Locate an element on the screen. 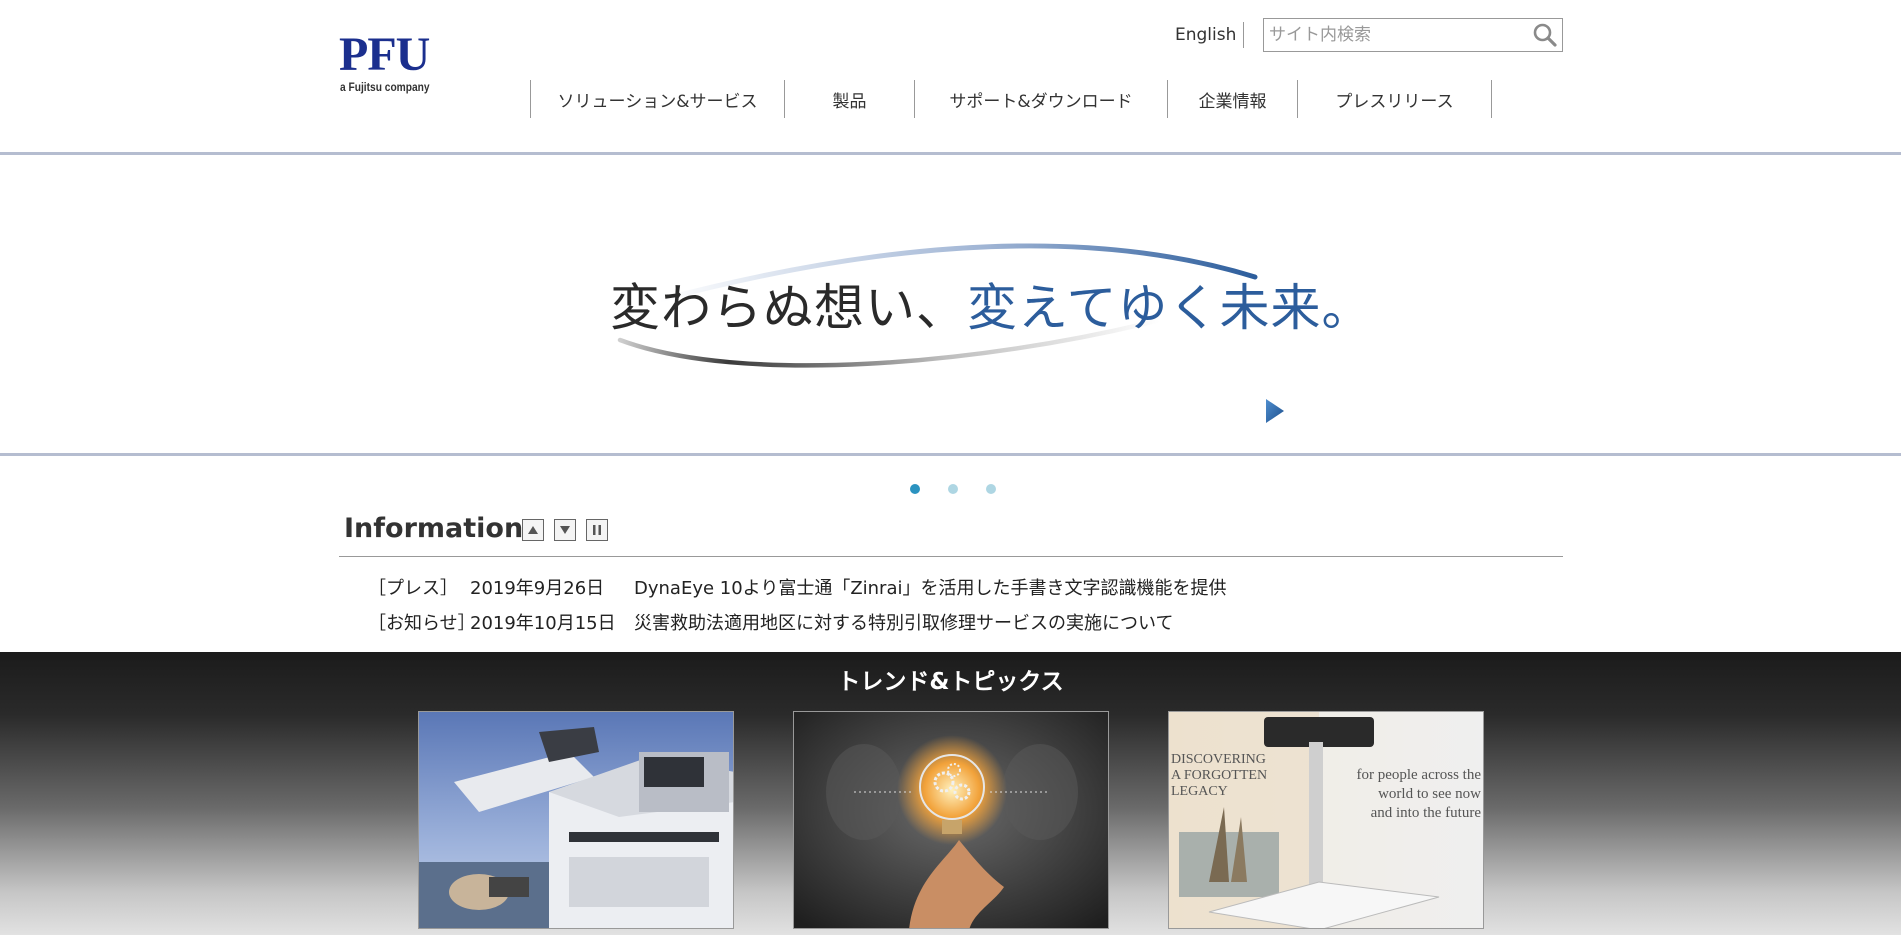  lightbulb-image is located at coordinates (951, 820).